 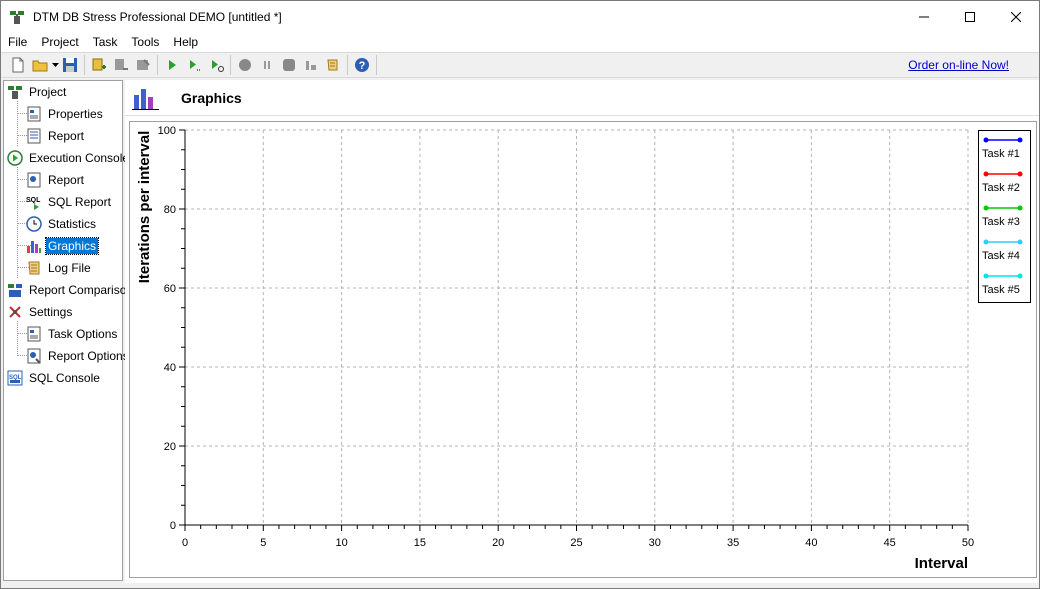 I want to click on tree-item-settings: Settings, so click(x=40, y=312).